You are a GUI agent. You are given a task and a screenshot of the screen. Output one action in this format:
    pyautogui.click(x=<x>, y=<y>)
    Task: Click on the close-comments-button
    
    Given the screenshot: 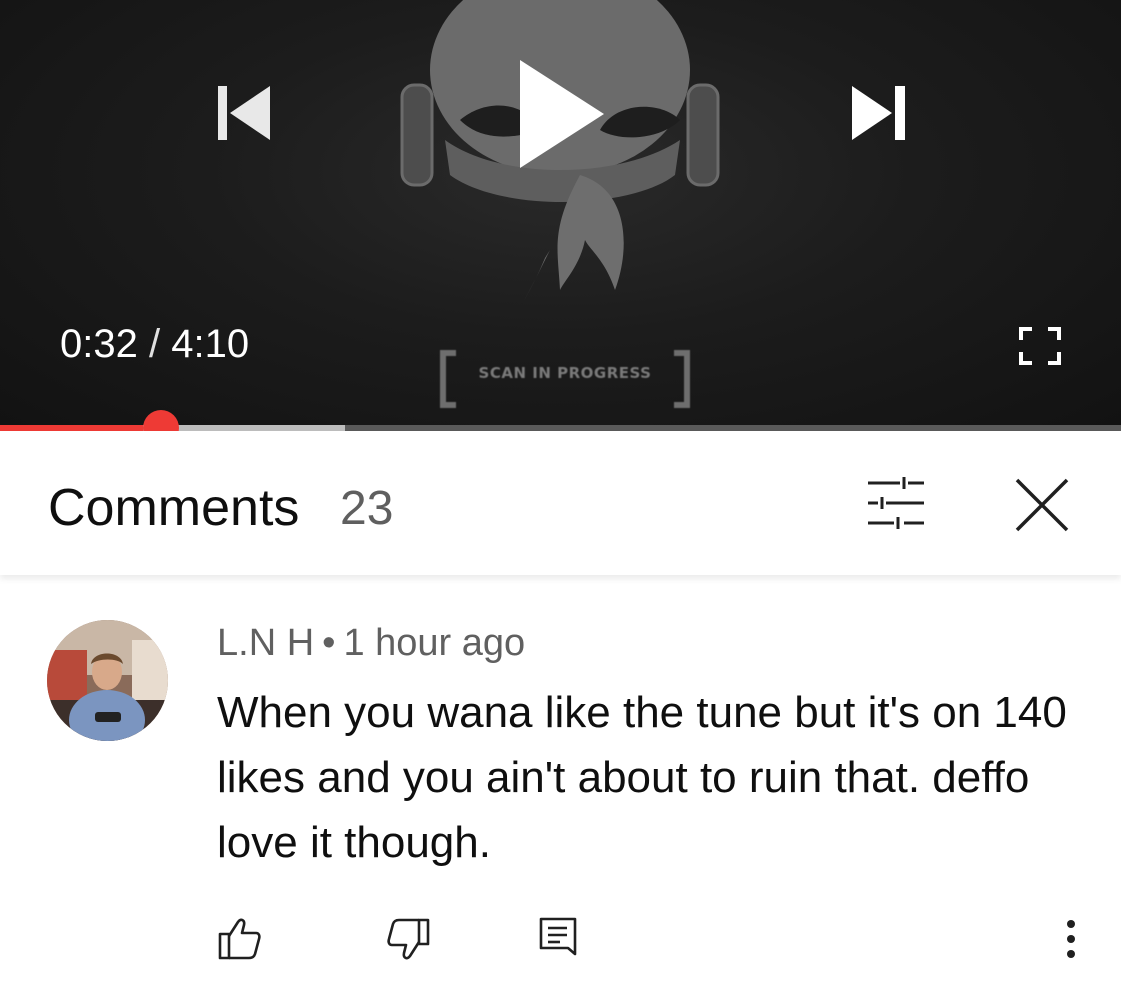 What is the action you would take?
    pyautogui.click(x=1042, y=505)
    